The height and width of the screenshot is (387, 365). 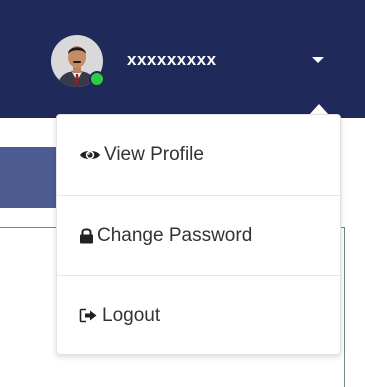 What do you see at coordinates (86, 235) in the screenshot?
I see `lock-icon` at bounding box center [86, 235].